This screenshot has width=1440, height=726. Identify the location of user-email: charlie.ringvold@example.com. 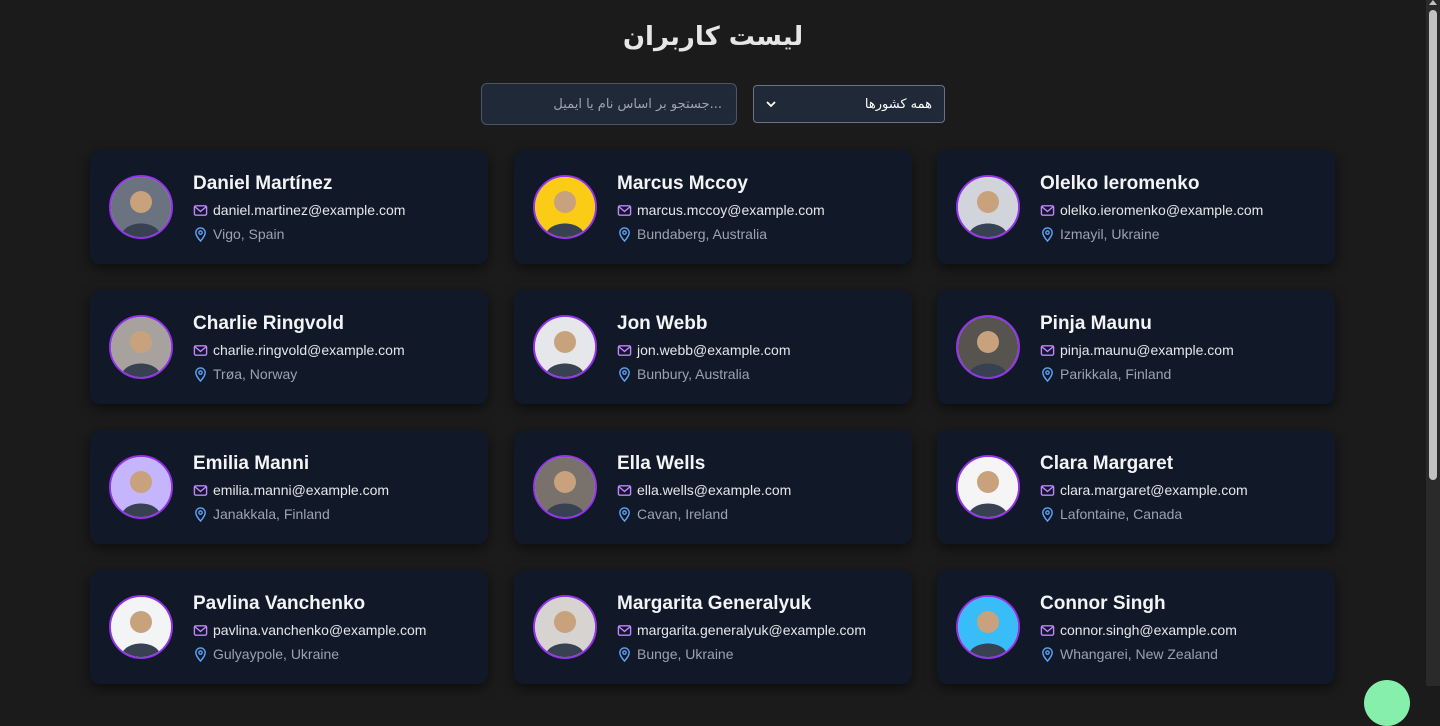
(309, 350).